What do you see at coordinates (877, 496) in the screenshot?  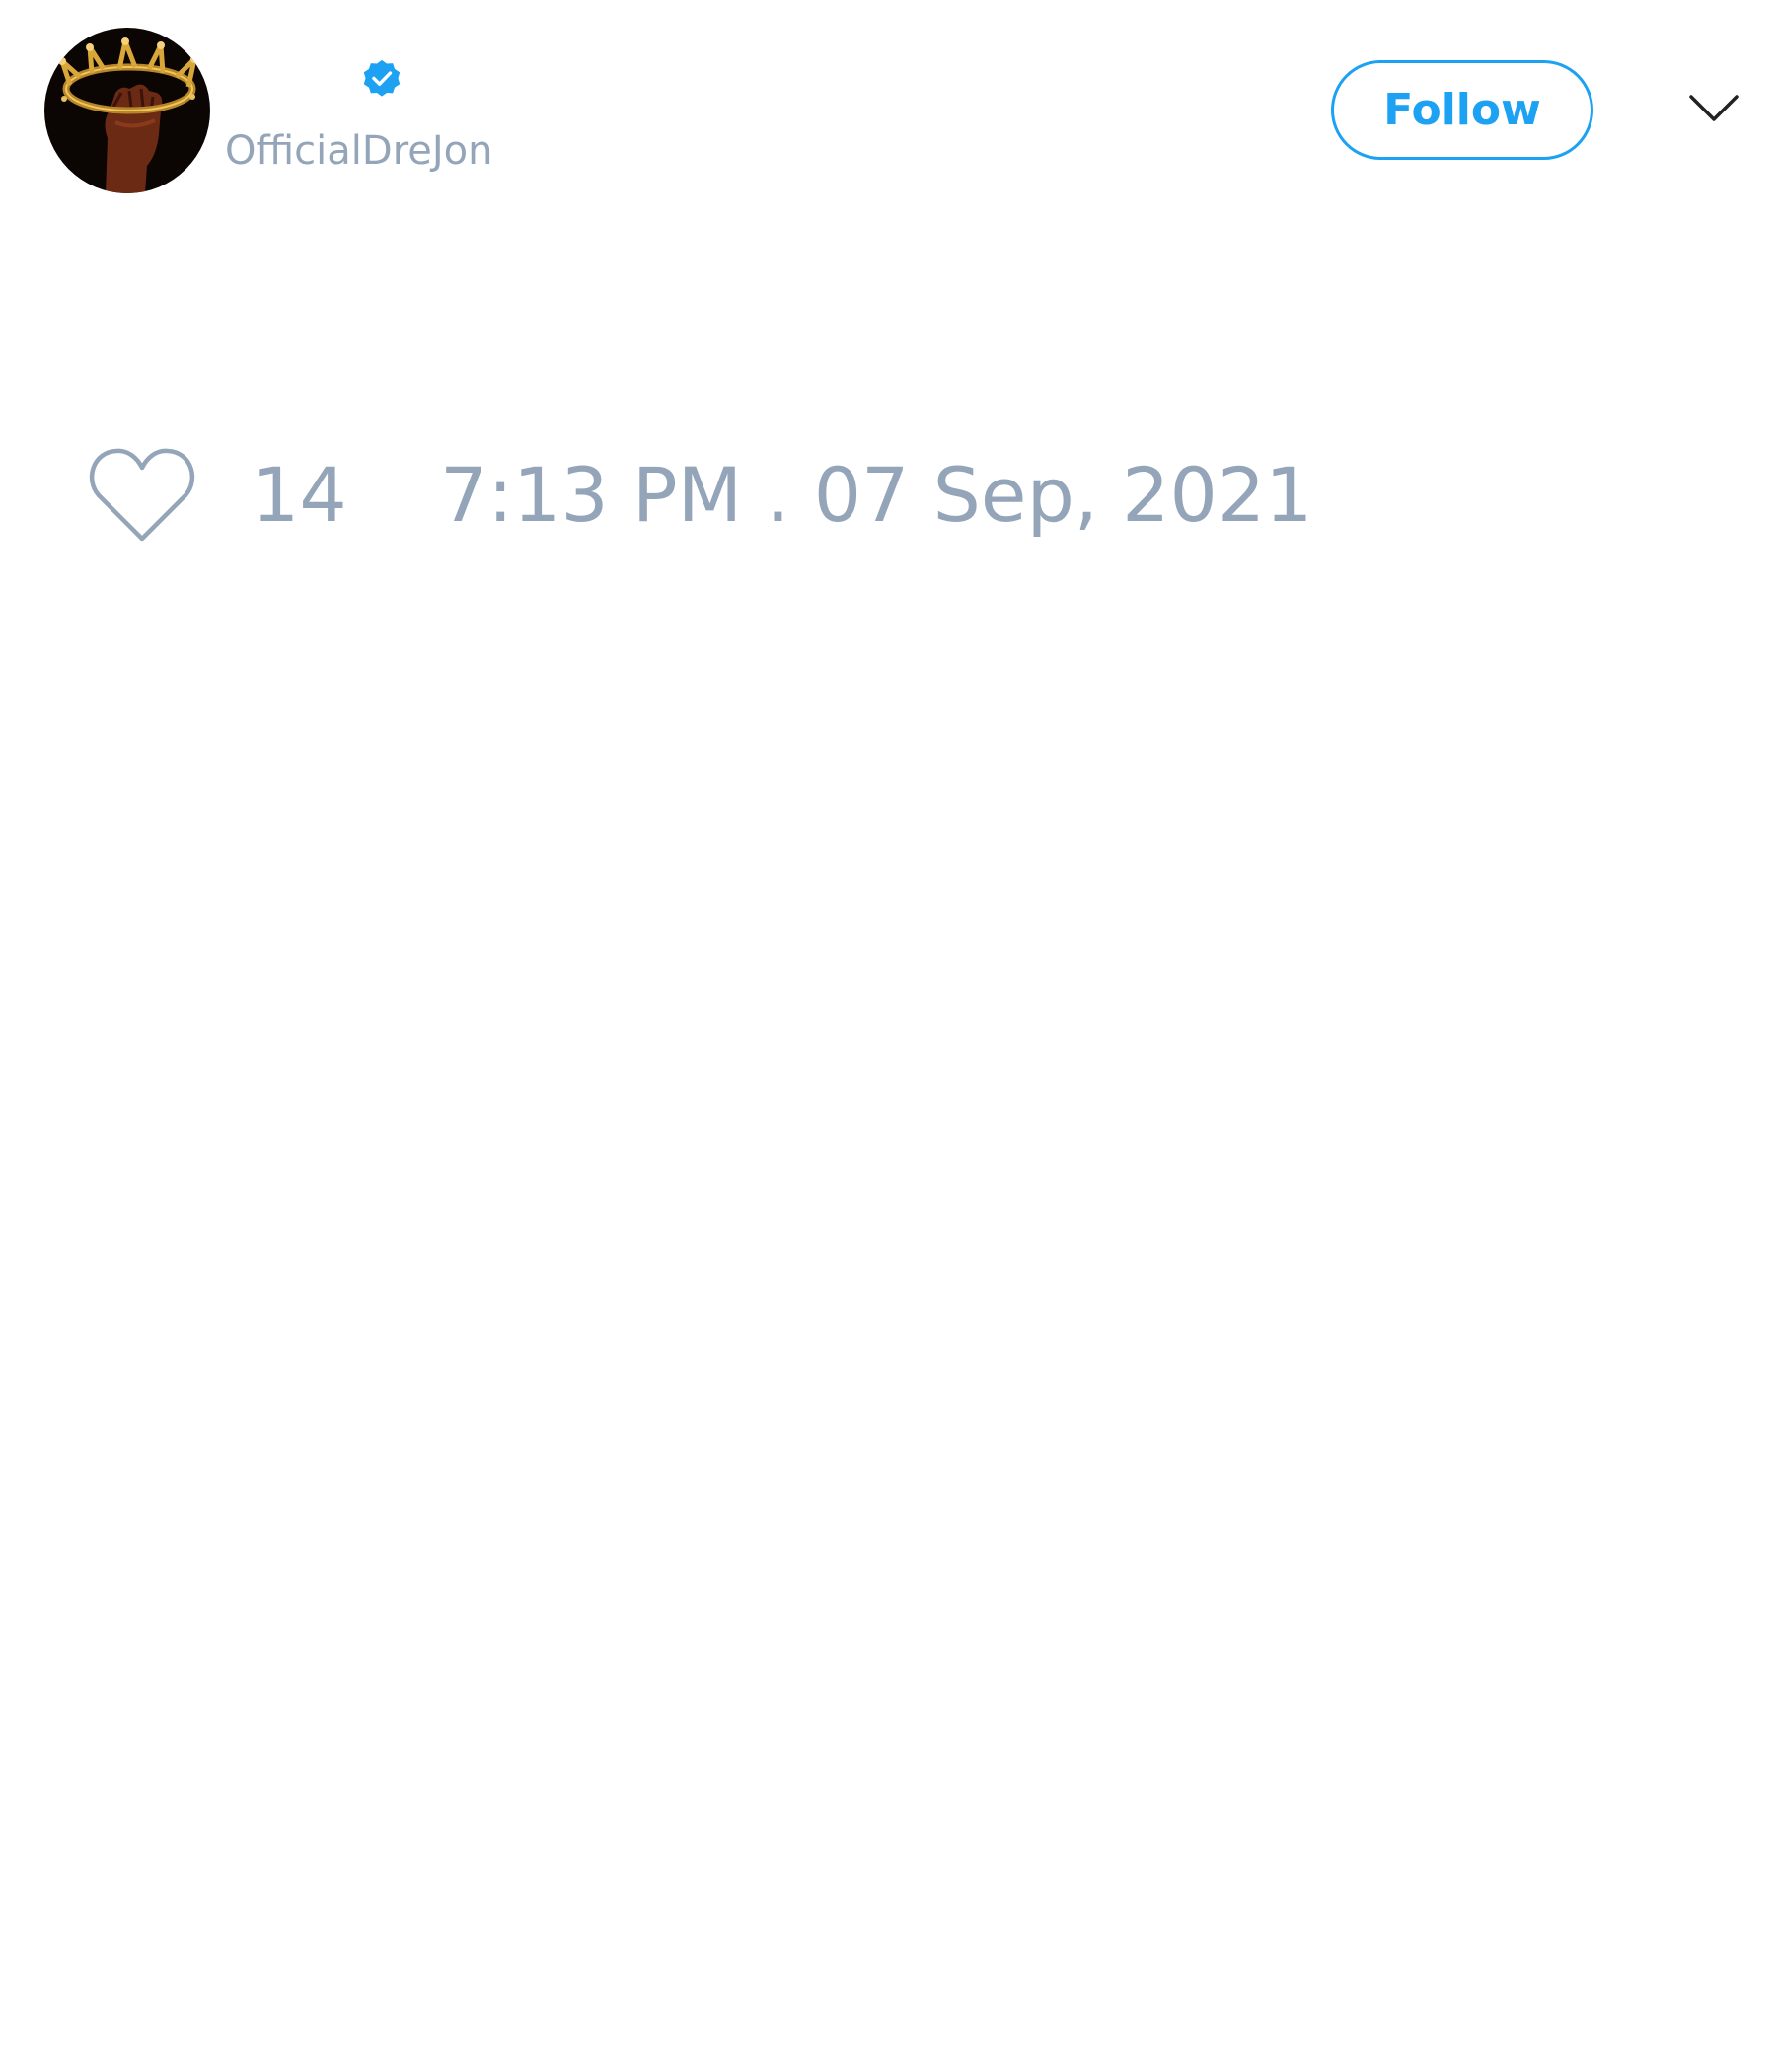 I see `tweet-timestamp: 7:13 PM . 07 Sep, 2021` at bounding box center [877, 496].